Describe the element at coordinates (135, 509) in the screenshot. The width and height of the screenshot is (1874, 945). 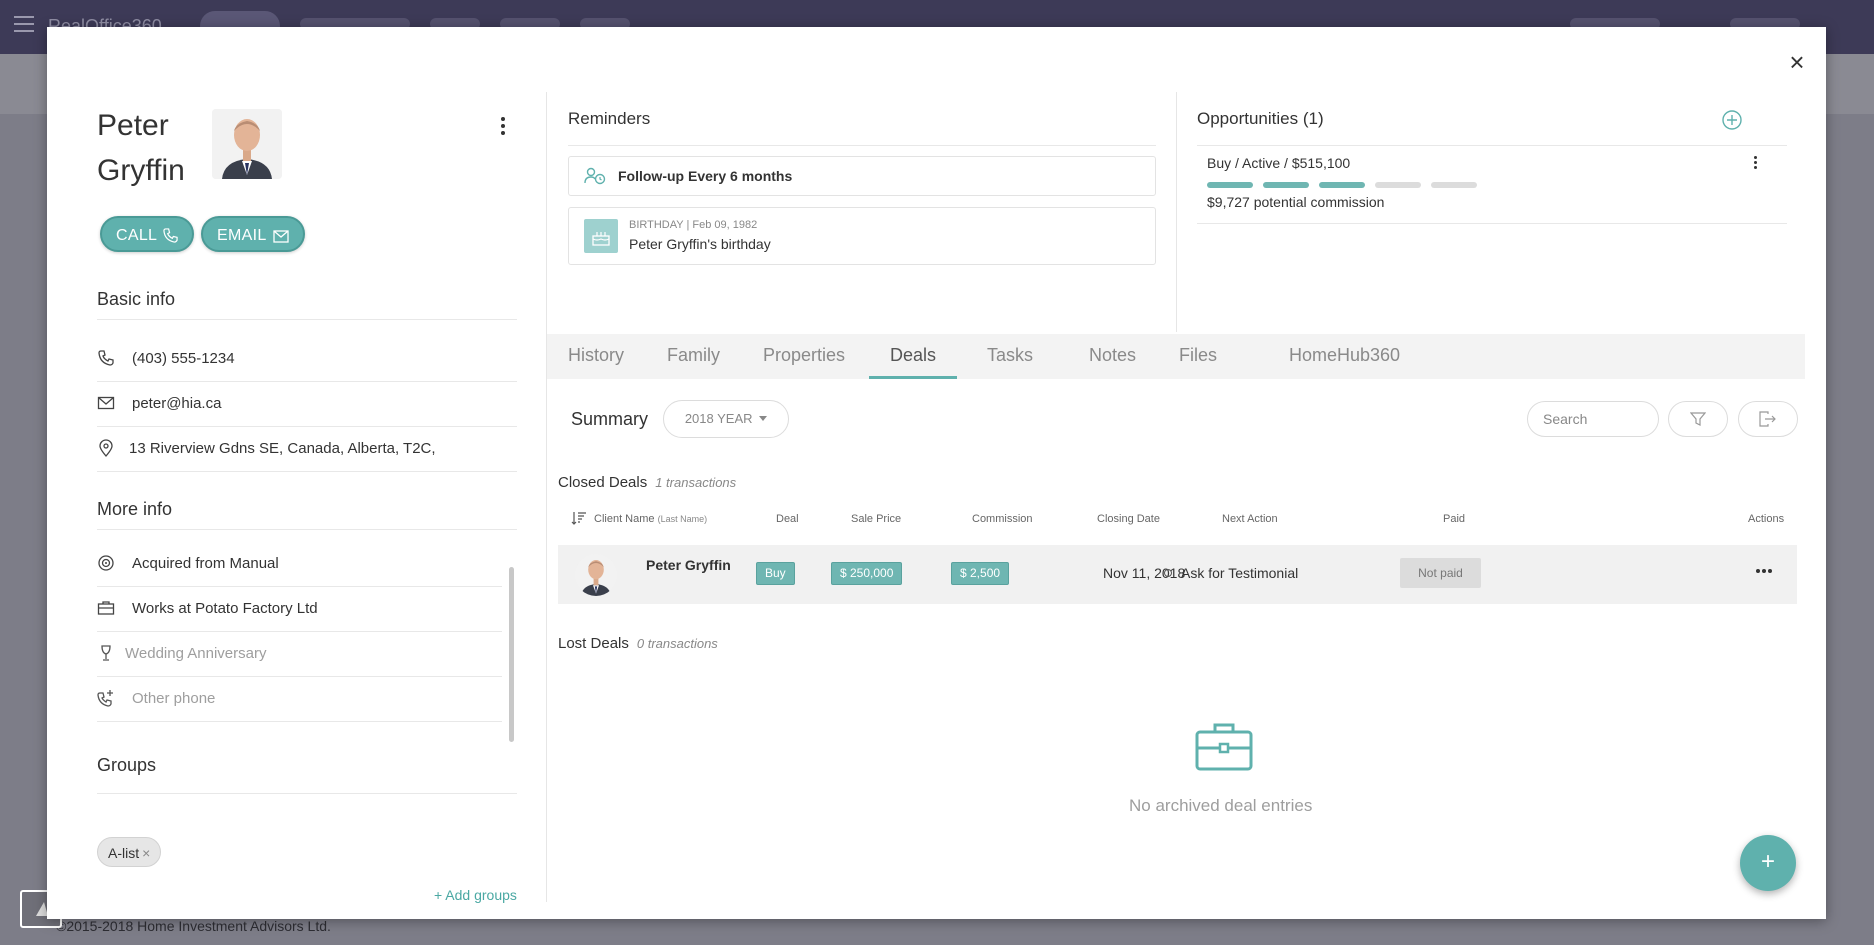
I see `more-info-title: More info` at that location.